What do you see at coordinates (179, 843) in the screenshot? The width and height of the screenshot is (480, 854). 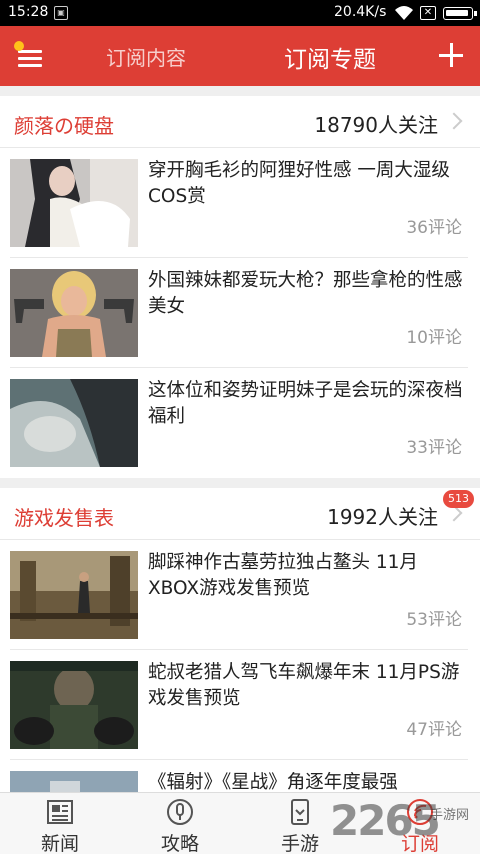 I see `nav-label: 攻略` at bounding box center [179, 843].